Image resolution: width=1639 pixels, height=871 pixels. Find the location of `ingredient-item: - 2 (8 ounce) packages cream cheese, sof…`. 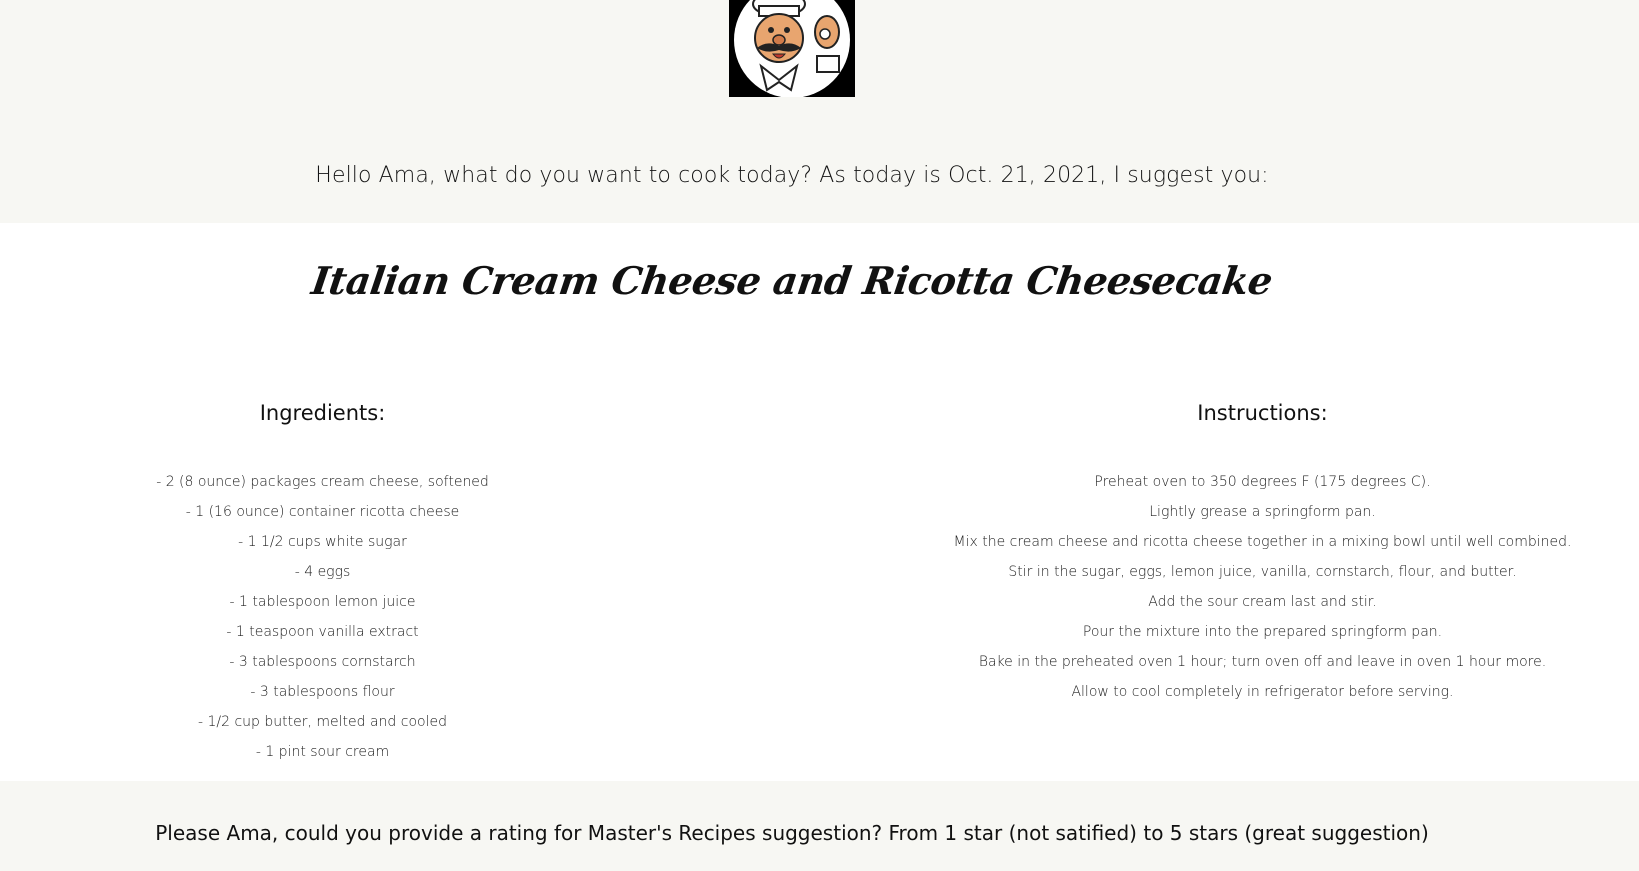

ingredient-item: - 2 (8 ounce) packages cream cheese, sof… is located at coordinates (322, 482).